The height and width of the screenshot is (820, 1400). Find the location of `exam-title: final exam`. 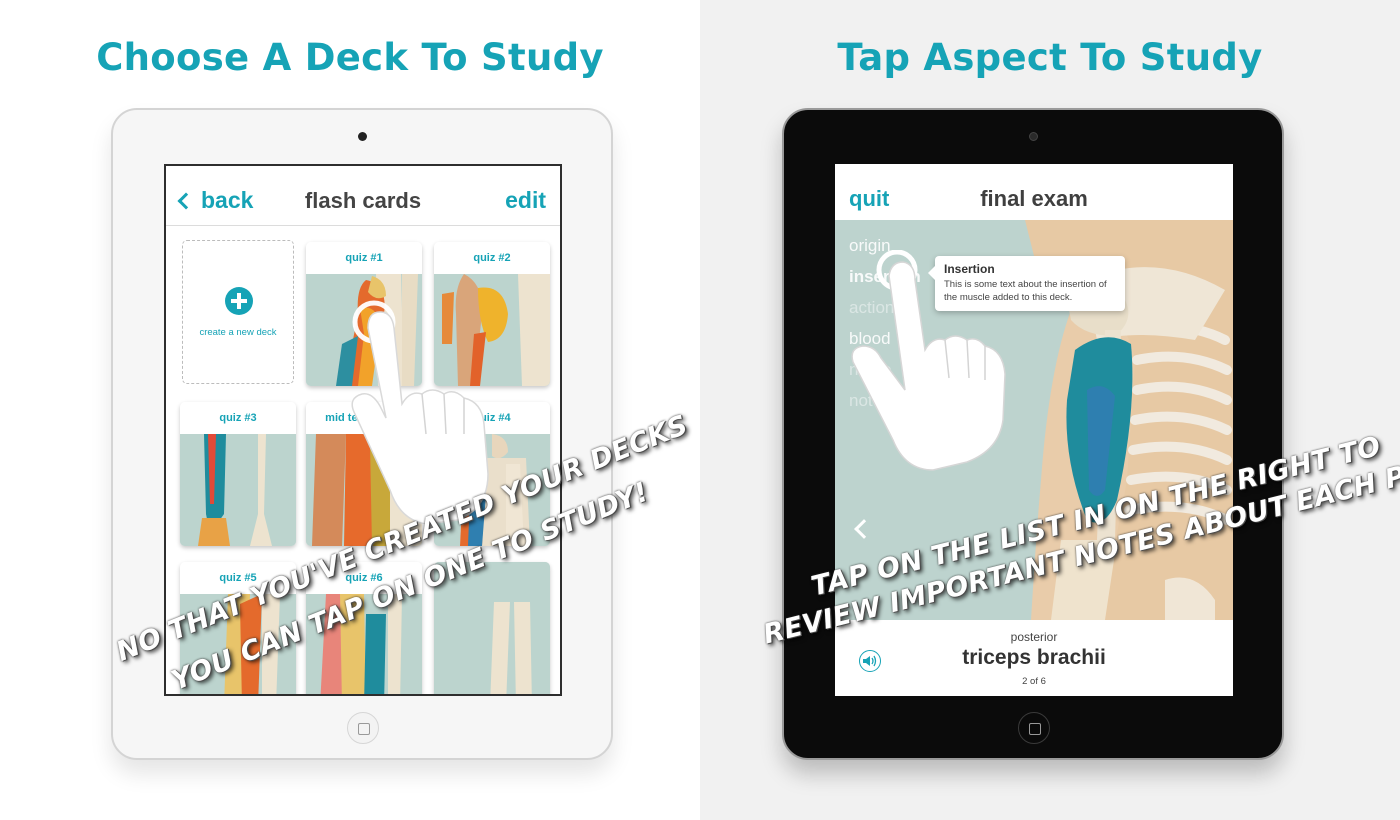

exam-title: final exam is located at coordinates (1034, 198).